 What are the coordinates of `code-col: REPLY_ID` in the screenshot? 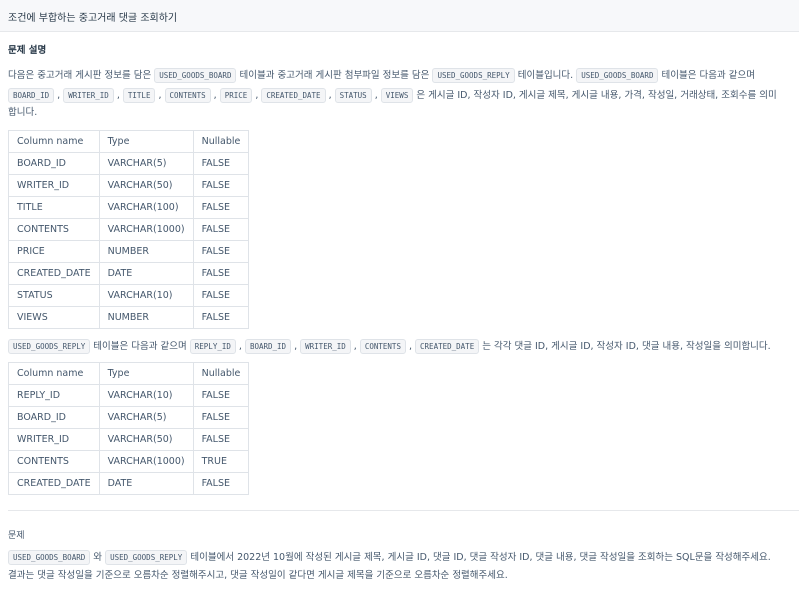 It's located at (212, 346).